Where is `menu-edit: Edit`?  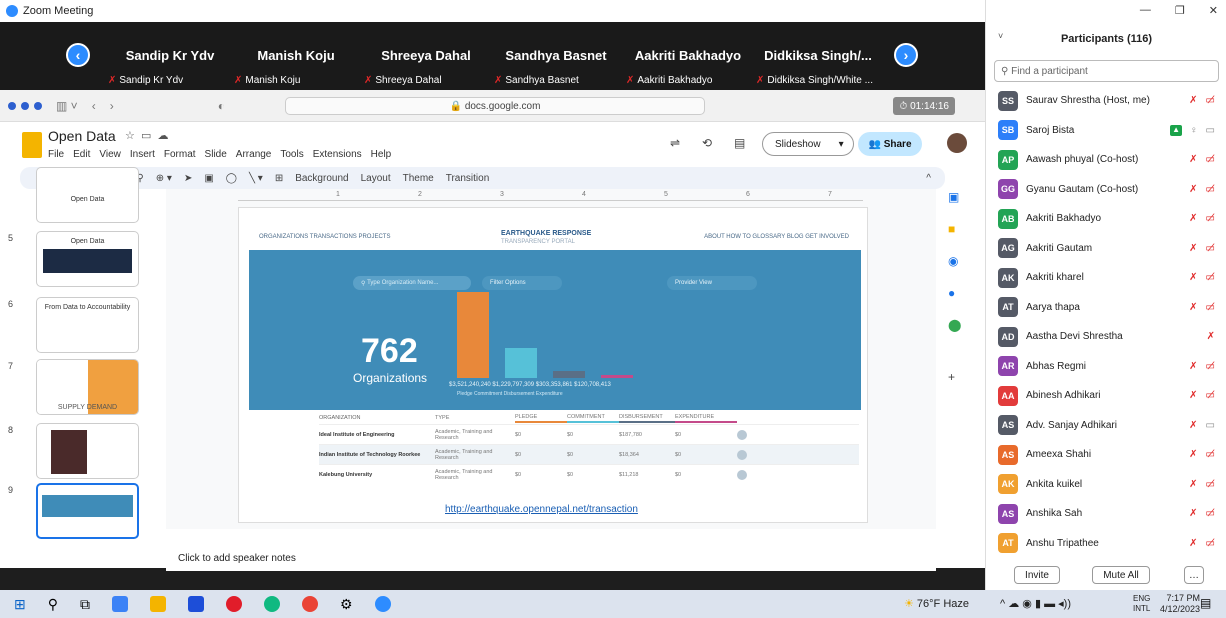
menu-edit: Edit is located at coordinates (81, 154).